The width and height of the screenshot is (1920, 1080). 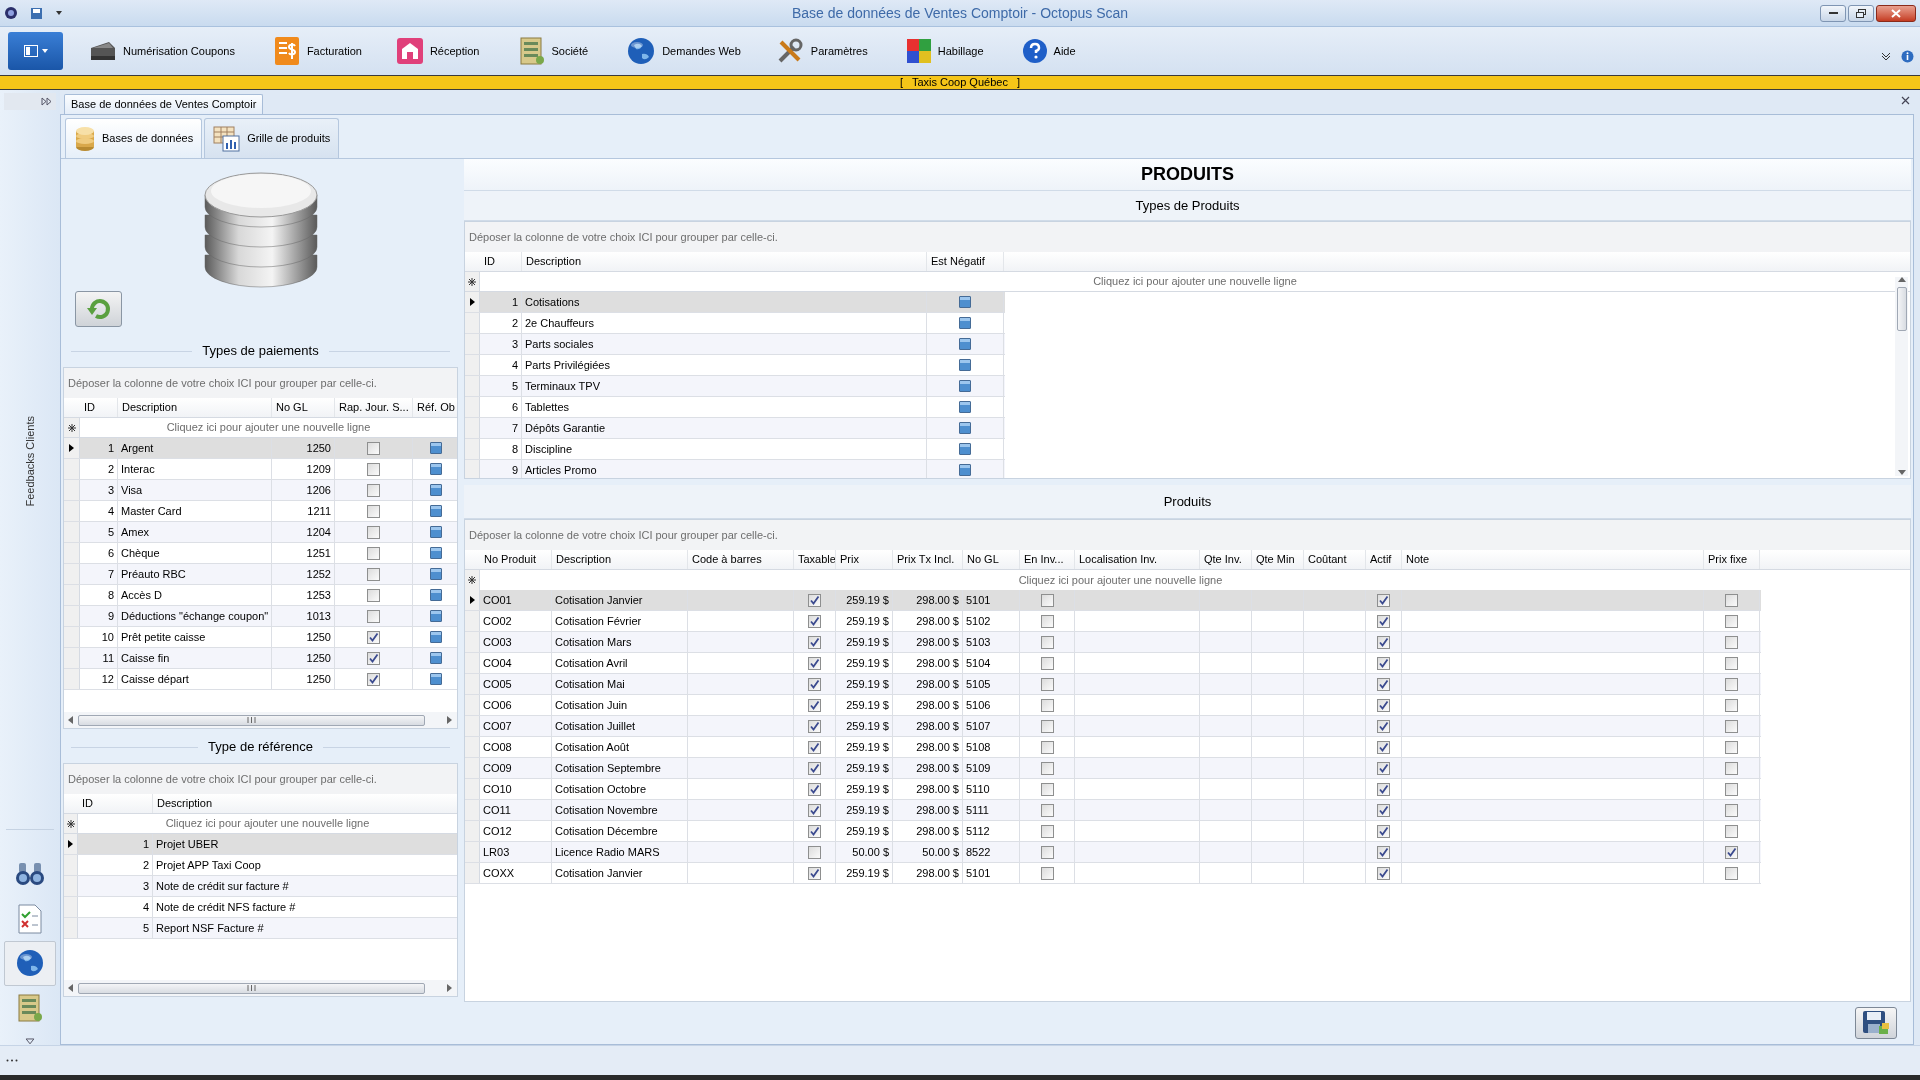 What do you see at coordinates (98, 309) in the screenshot?
I see `refresh-button` at bounding box center [98, 309].